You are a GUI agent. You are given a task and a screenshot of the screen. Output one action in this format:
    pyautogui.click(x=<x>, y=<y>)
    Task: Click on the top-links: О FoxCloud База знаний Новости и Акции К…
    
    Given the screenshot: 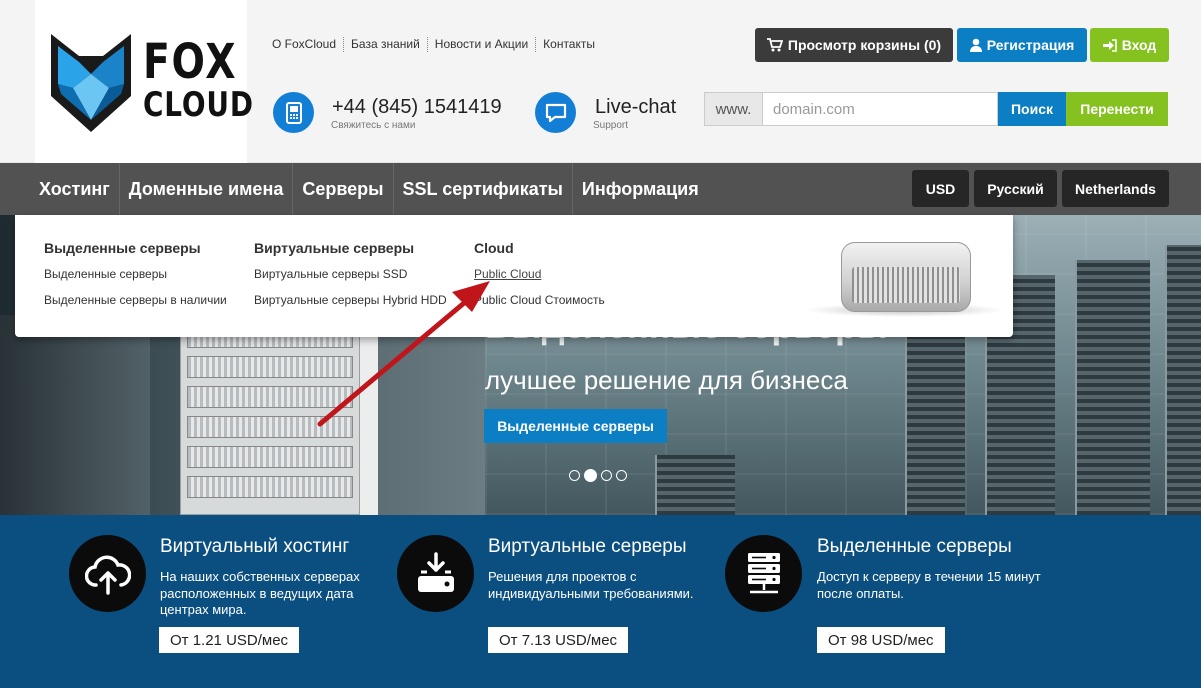 What is the action you would take?
    pyautogui.click(x=437, y=44)
    